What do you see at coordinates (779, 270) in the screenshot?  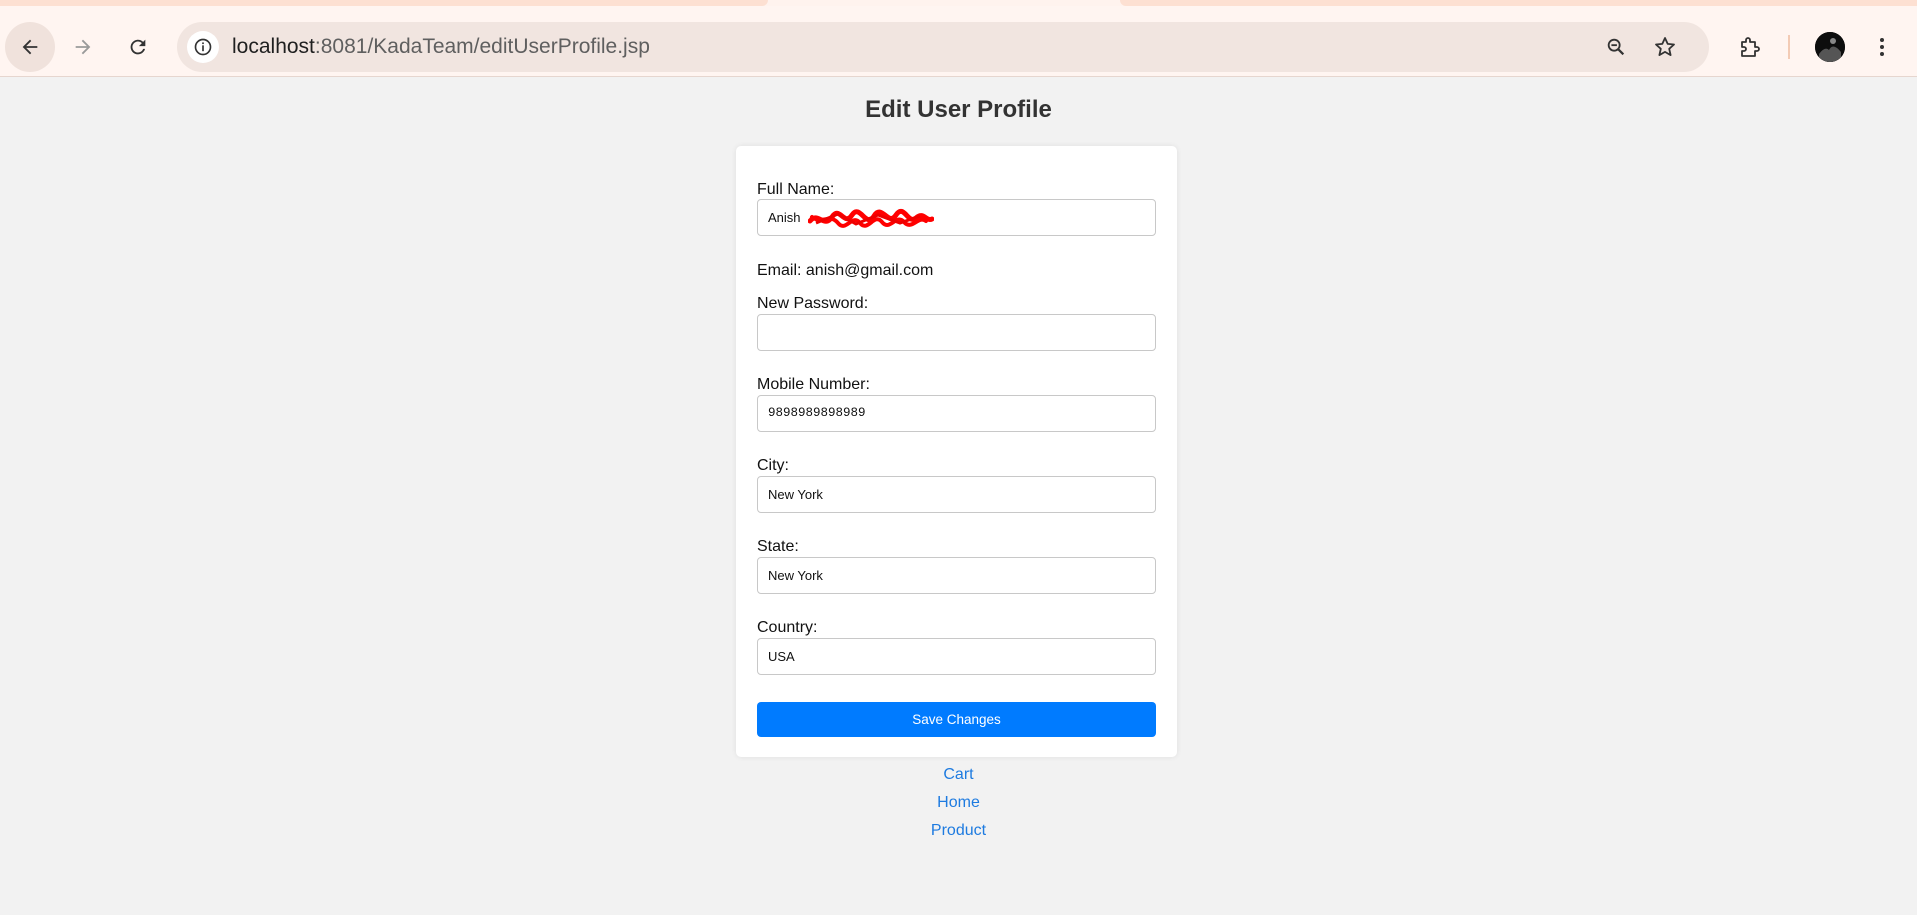 I see `email-label: Email:` at bounding box center [779, 270].